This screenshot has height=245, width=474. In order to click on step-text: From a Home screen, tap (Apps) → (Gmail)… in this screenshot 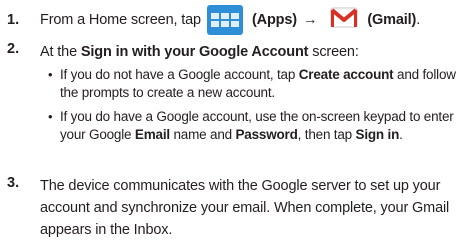, I will do `click(255, 20)`.